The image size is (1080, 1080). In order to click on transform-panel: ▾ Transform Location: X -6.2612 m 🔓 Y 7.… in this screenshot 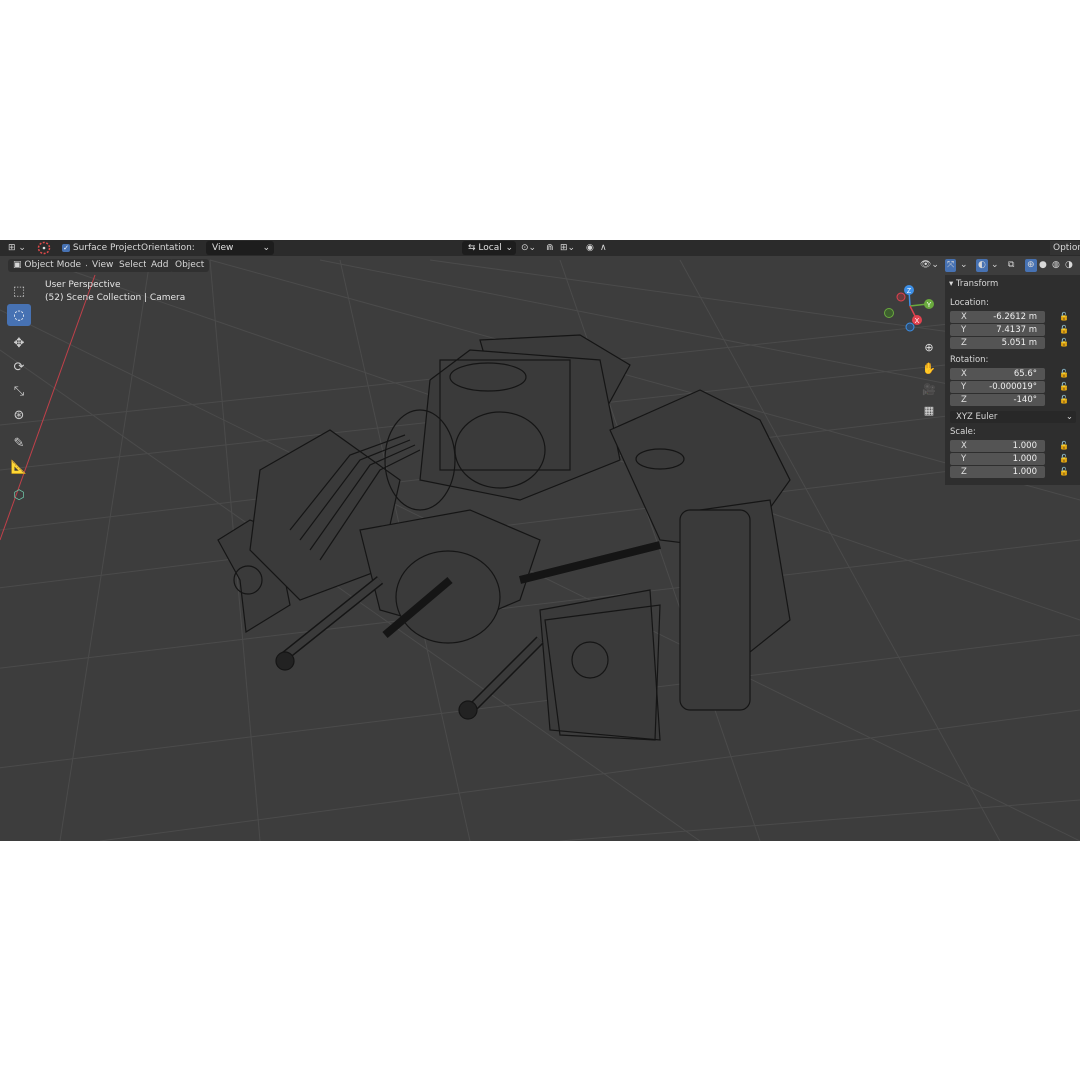, I will do `click(1012, 380)`.